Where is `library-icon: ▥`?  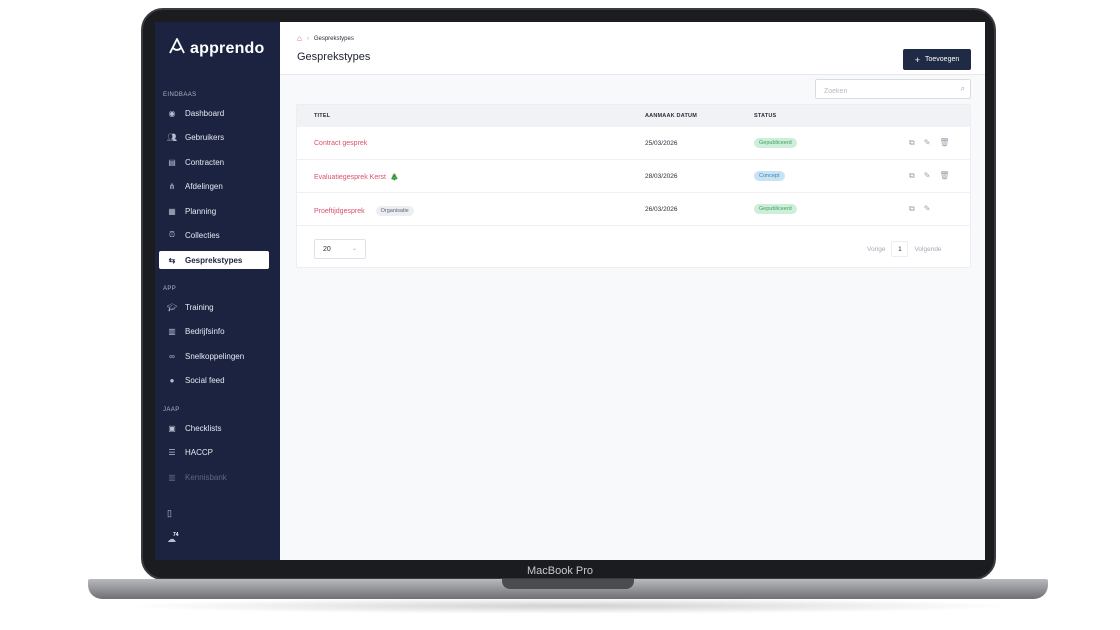 library-icon: ▥ is located at coordinates (172, 477).